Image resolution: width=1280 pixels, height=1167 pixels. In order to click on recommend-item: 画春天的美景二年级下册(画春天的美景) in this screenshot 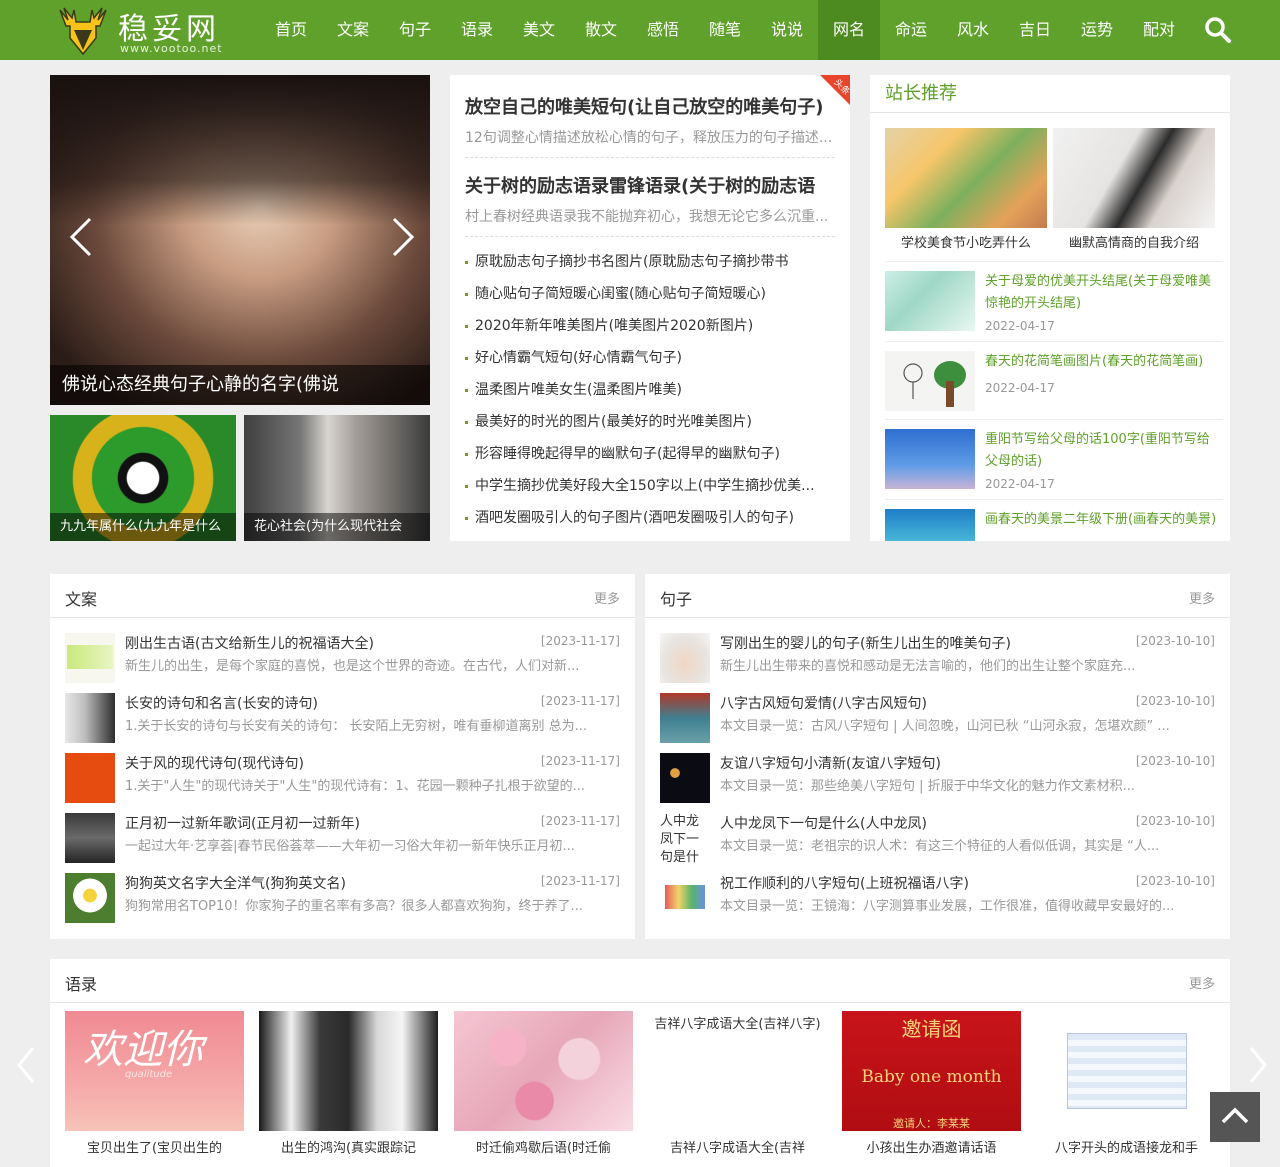, I will do `click(1054, 525)`.